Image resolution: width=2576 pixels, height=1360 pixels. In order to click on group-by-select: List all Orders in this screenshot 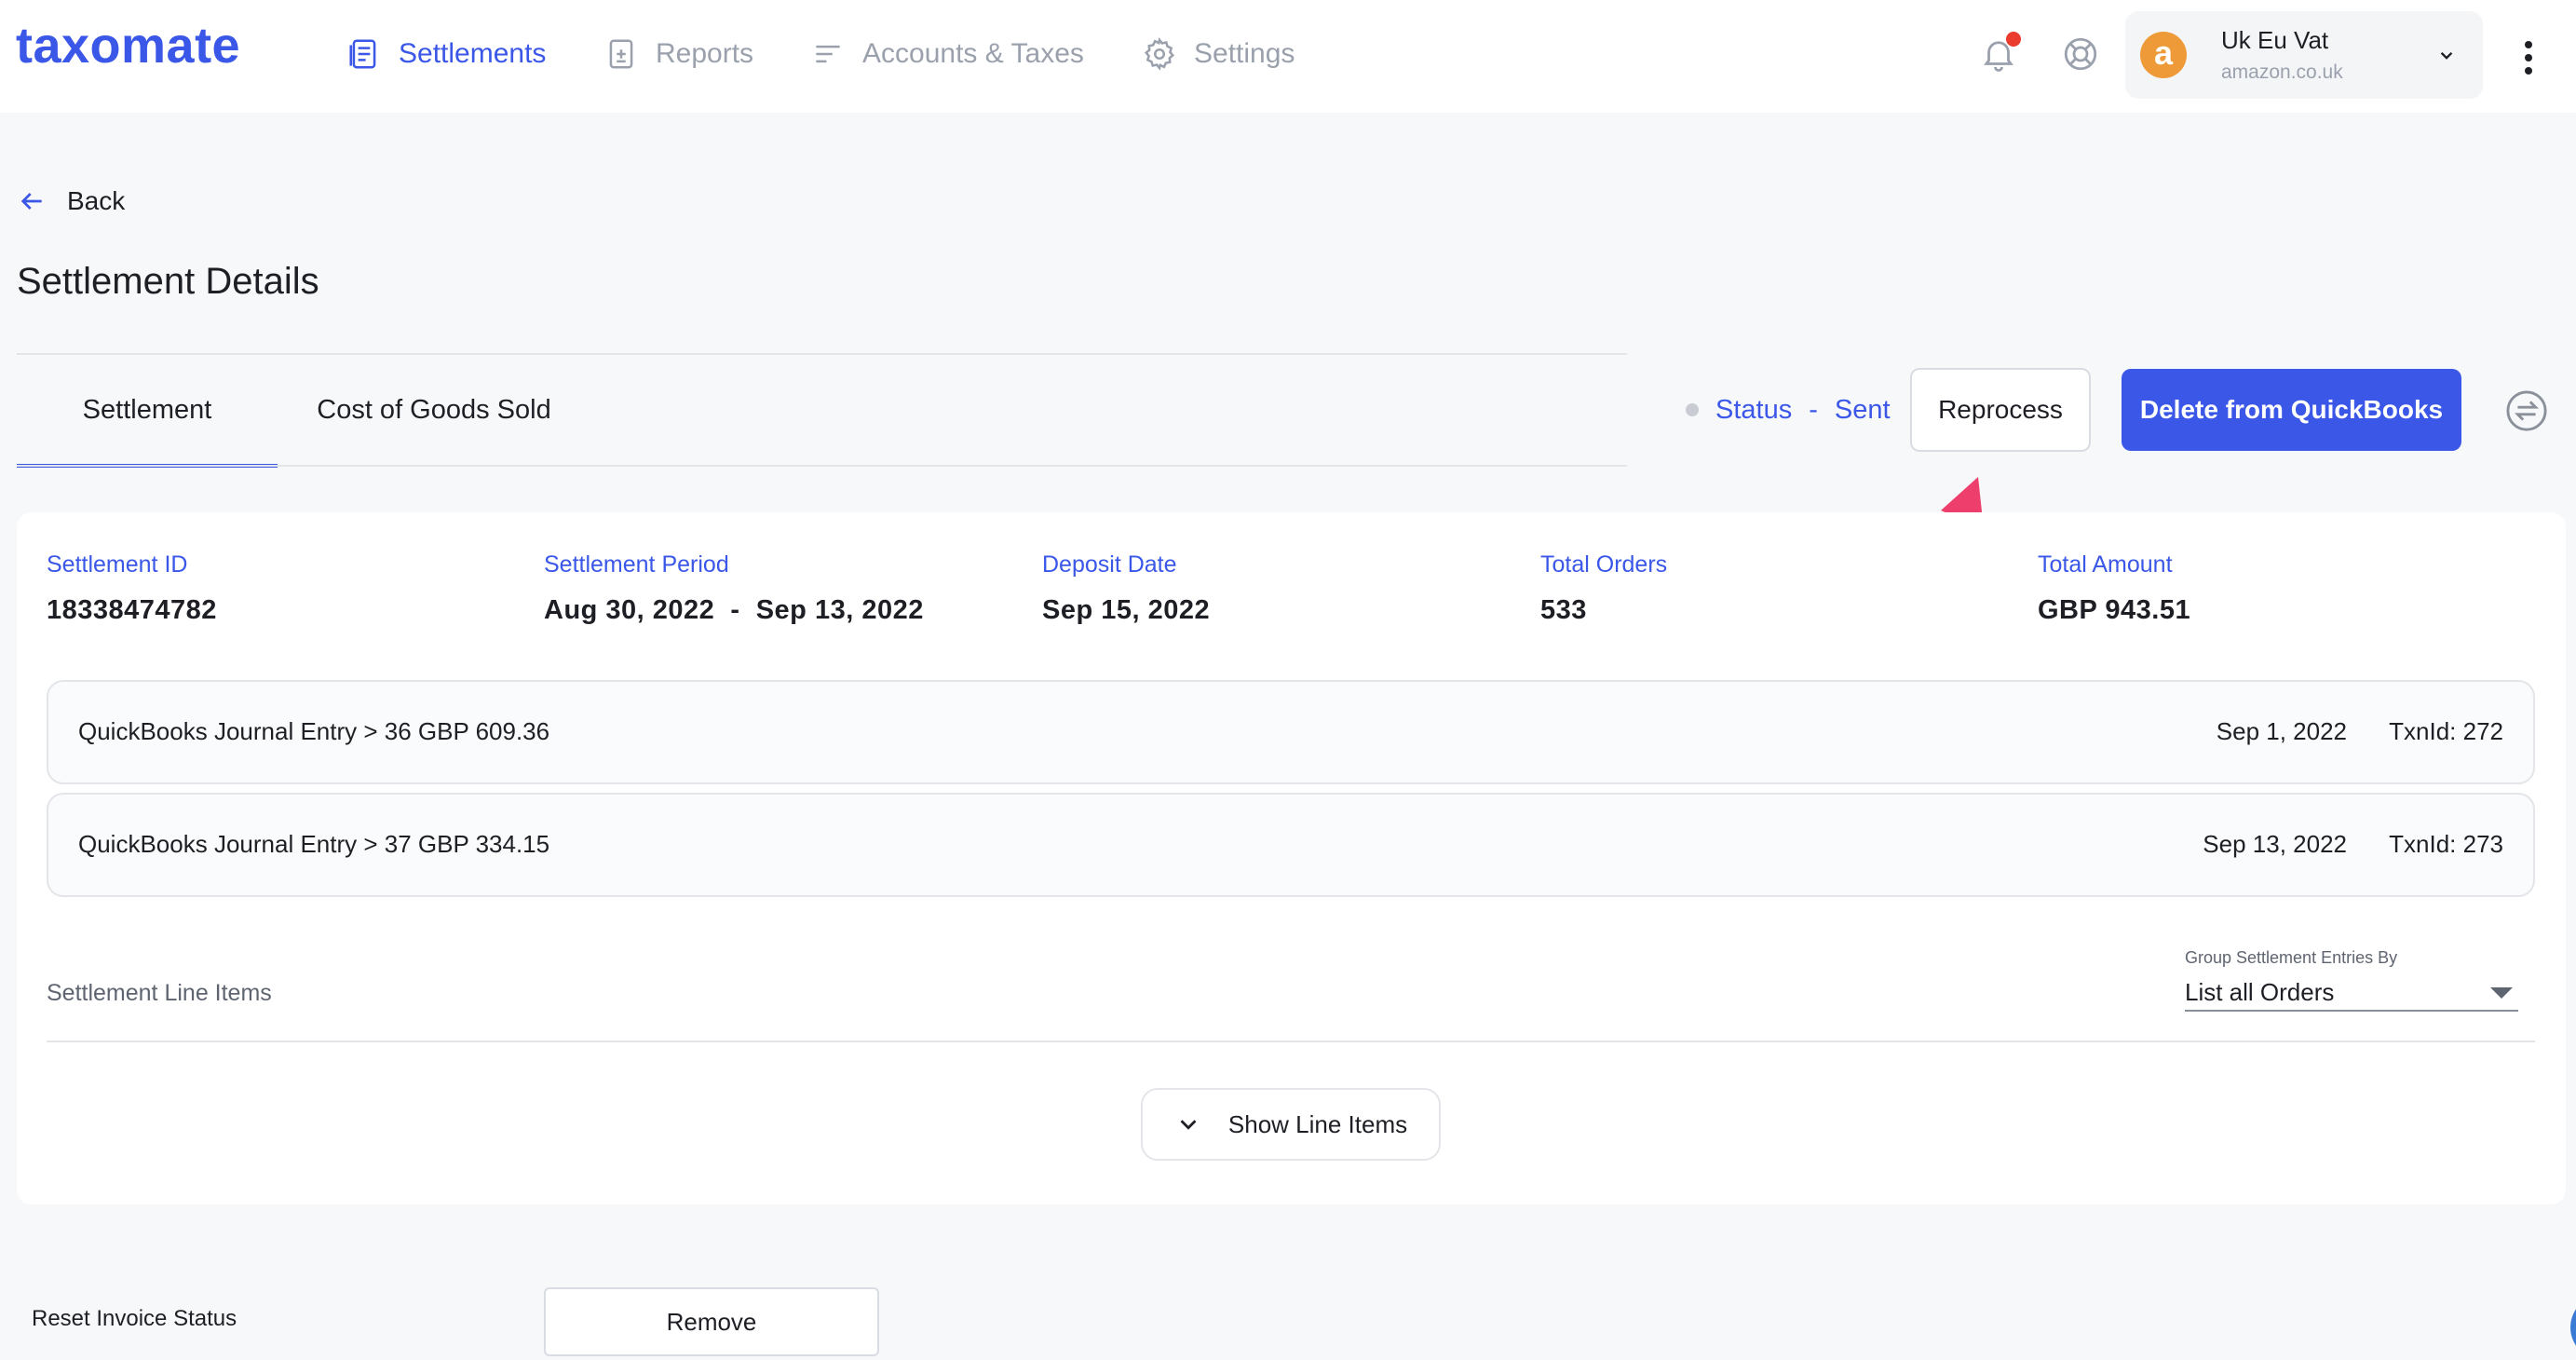, I will do `click(2351, 991)`.